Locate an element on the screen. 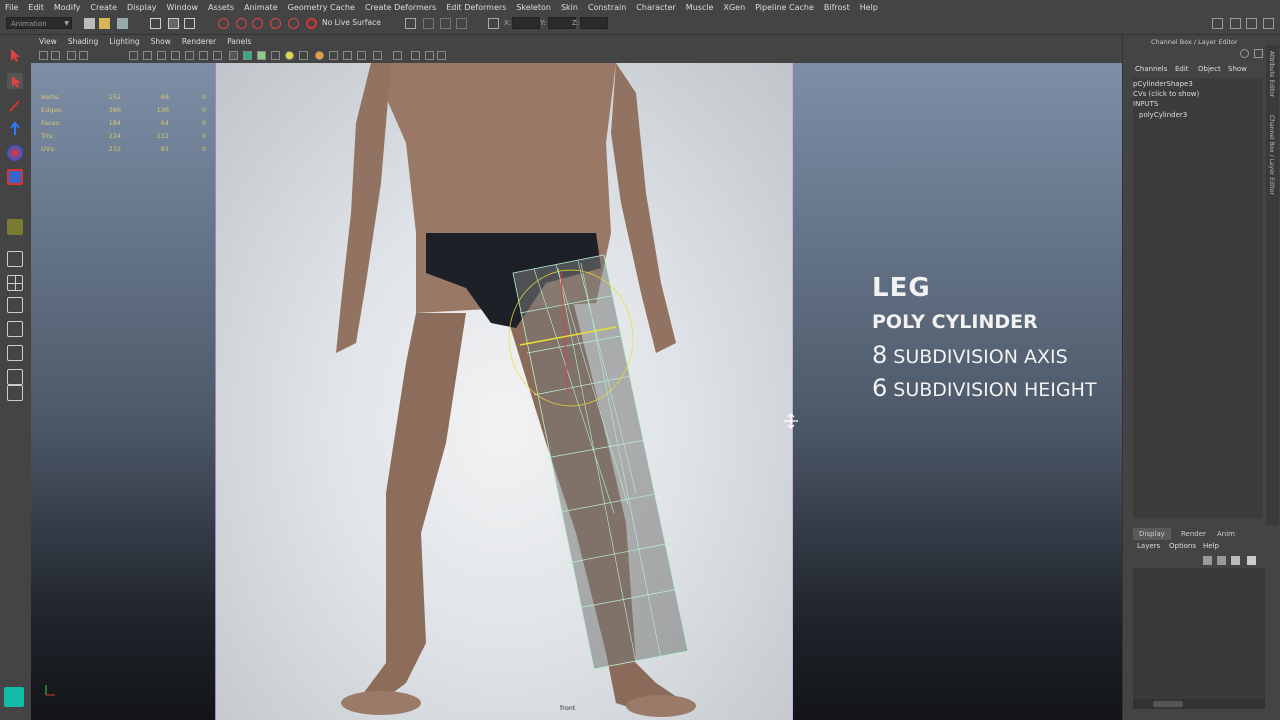  motion-blur-icon is located at coordinates (333, 55).